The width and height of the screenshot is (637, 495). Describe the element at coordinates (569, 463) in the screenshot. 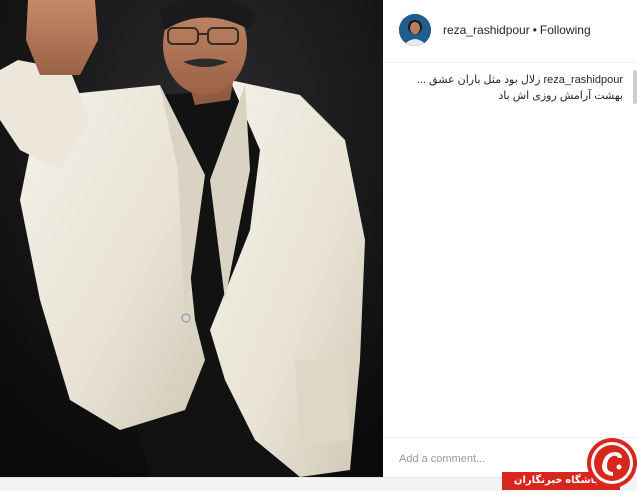

I see `watermark: باشگاه خبرنگاران` at that location.